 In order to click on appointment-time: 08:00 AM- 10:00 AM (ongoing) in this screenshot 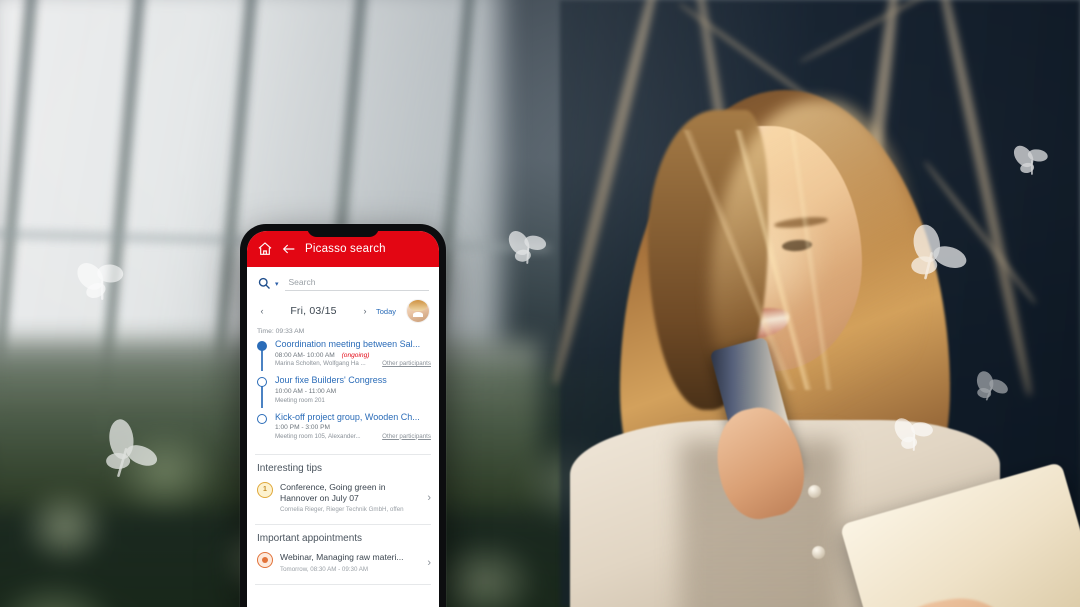, I will do `click(353, 355)`.